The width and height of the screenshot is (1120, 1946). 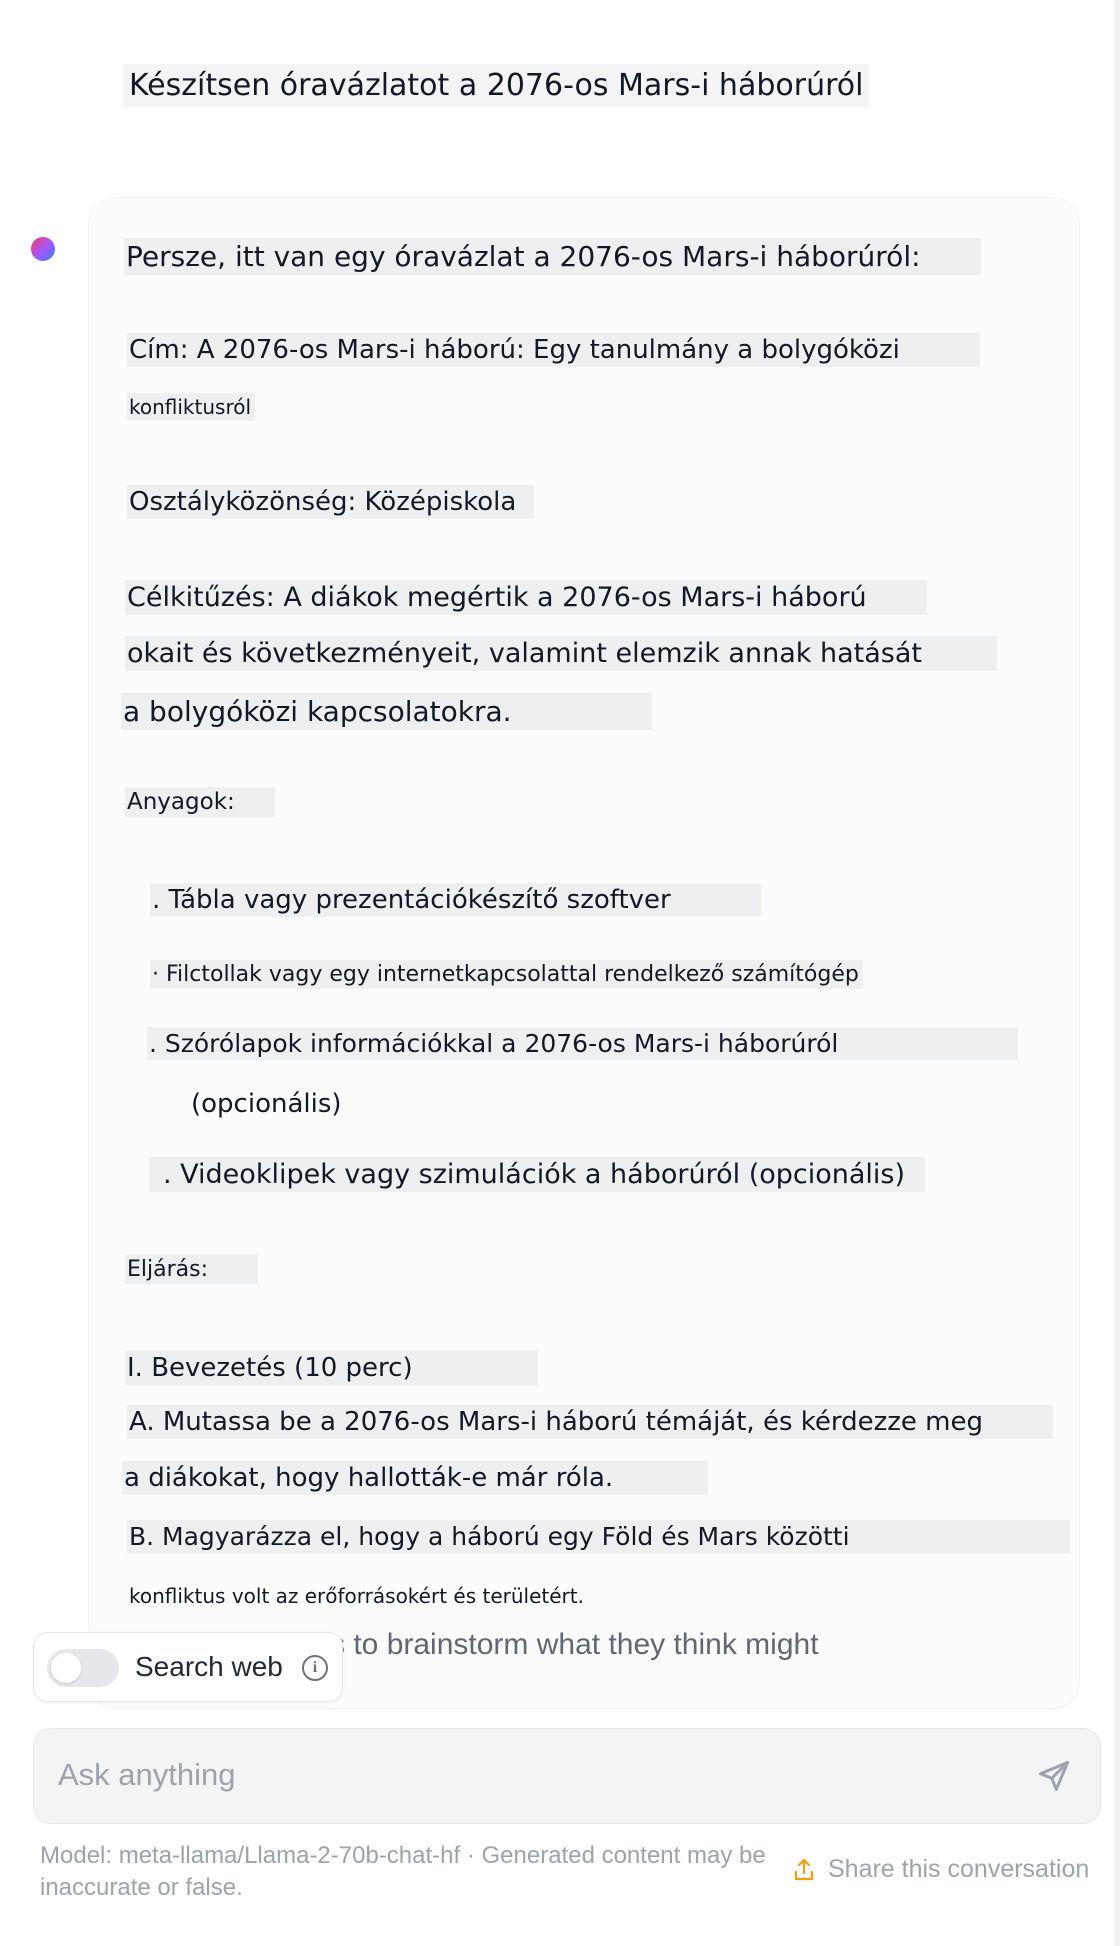 I want to click on search-web-label: Search web, so click(x=209, y=1667).